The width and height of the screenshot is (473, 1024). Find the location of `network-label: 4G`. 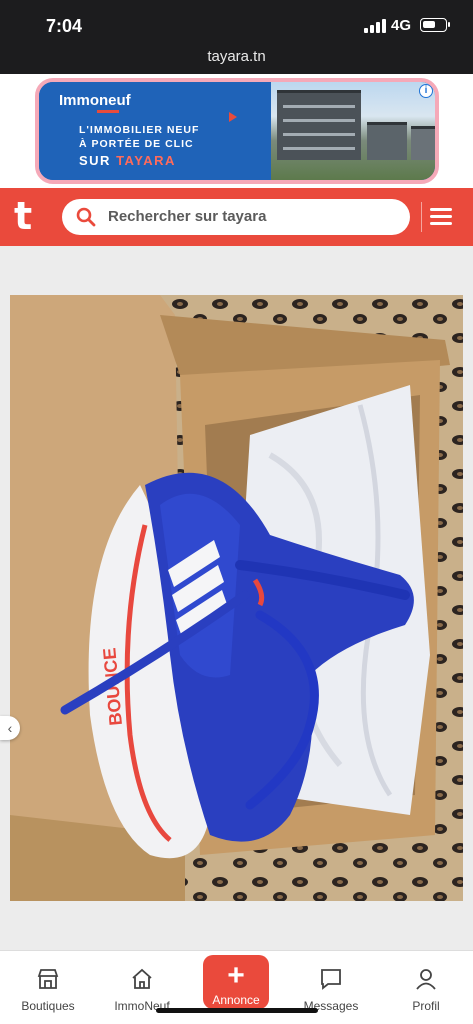

network-label: 4G is located at coordinates (401, 25).